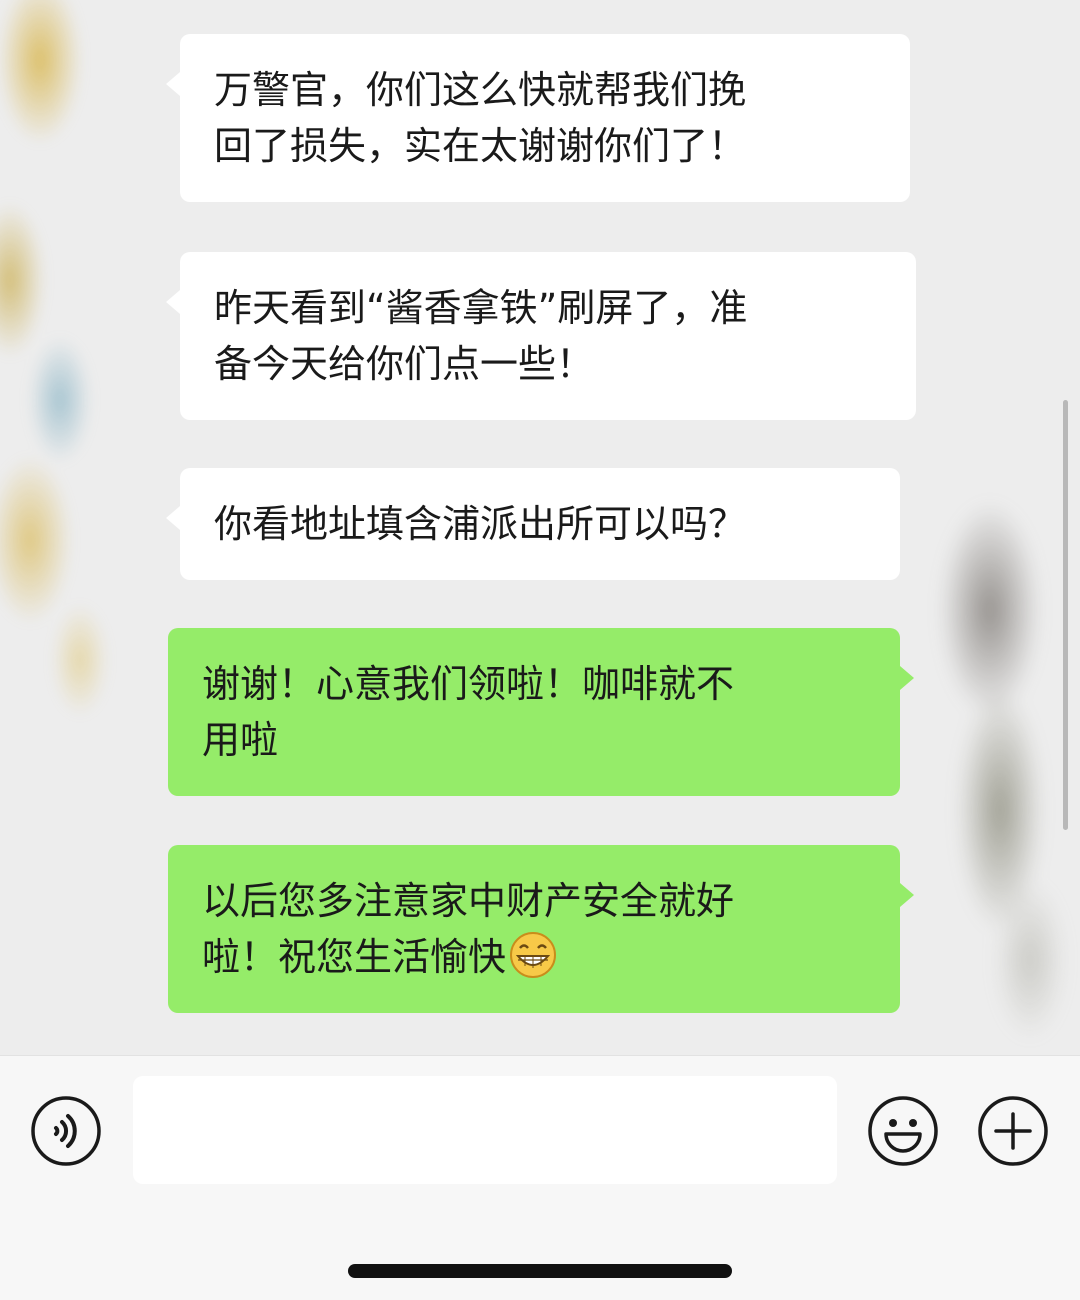 This screenshot has width=1080, height=1300. Describe the element at coordinates (480, 90) in the screenshot. I see `message-line: 万警官，你们这么快就帮我们挽` at that location.